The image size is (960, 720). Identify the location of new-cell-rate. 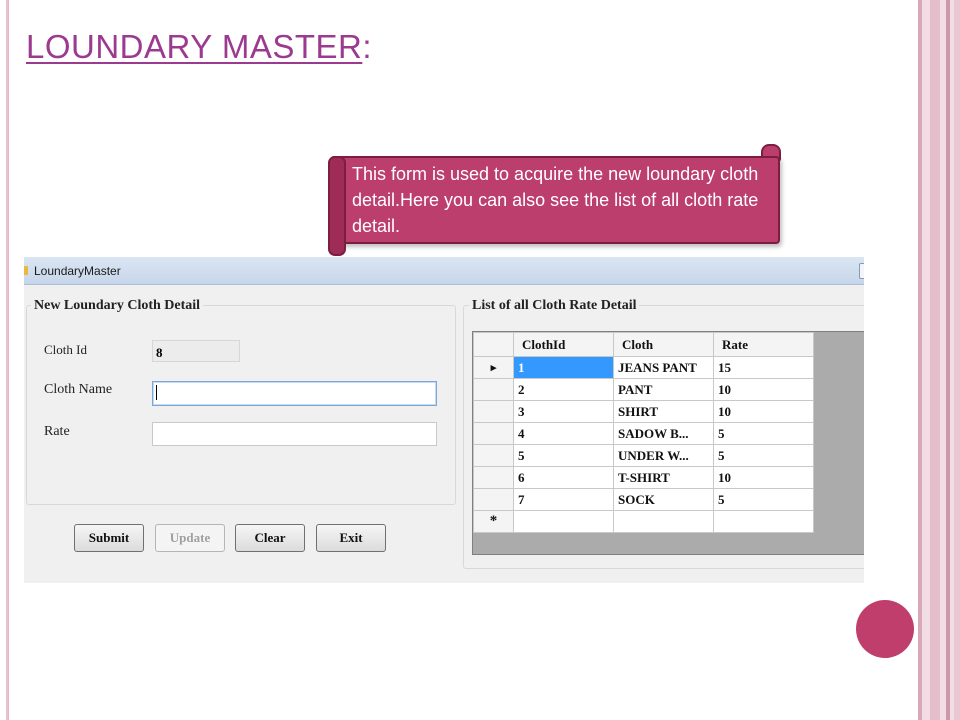
(763, 521).